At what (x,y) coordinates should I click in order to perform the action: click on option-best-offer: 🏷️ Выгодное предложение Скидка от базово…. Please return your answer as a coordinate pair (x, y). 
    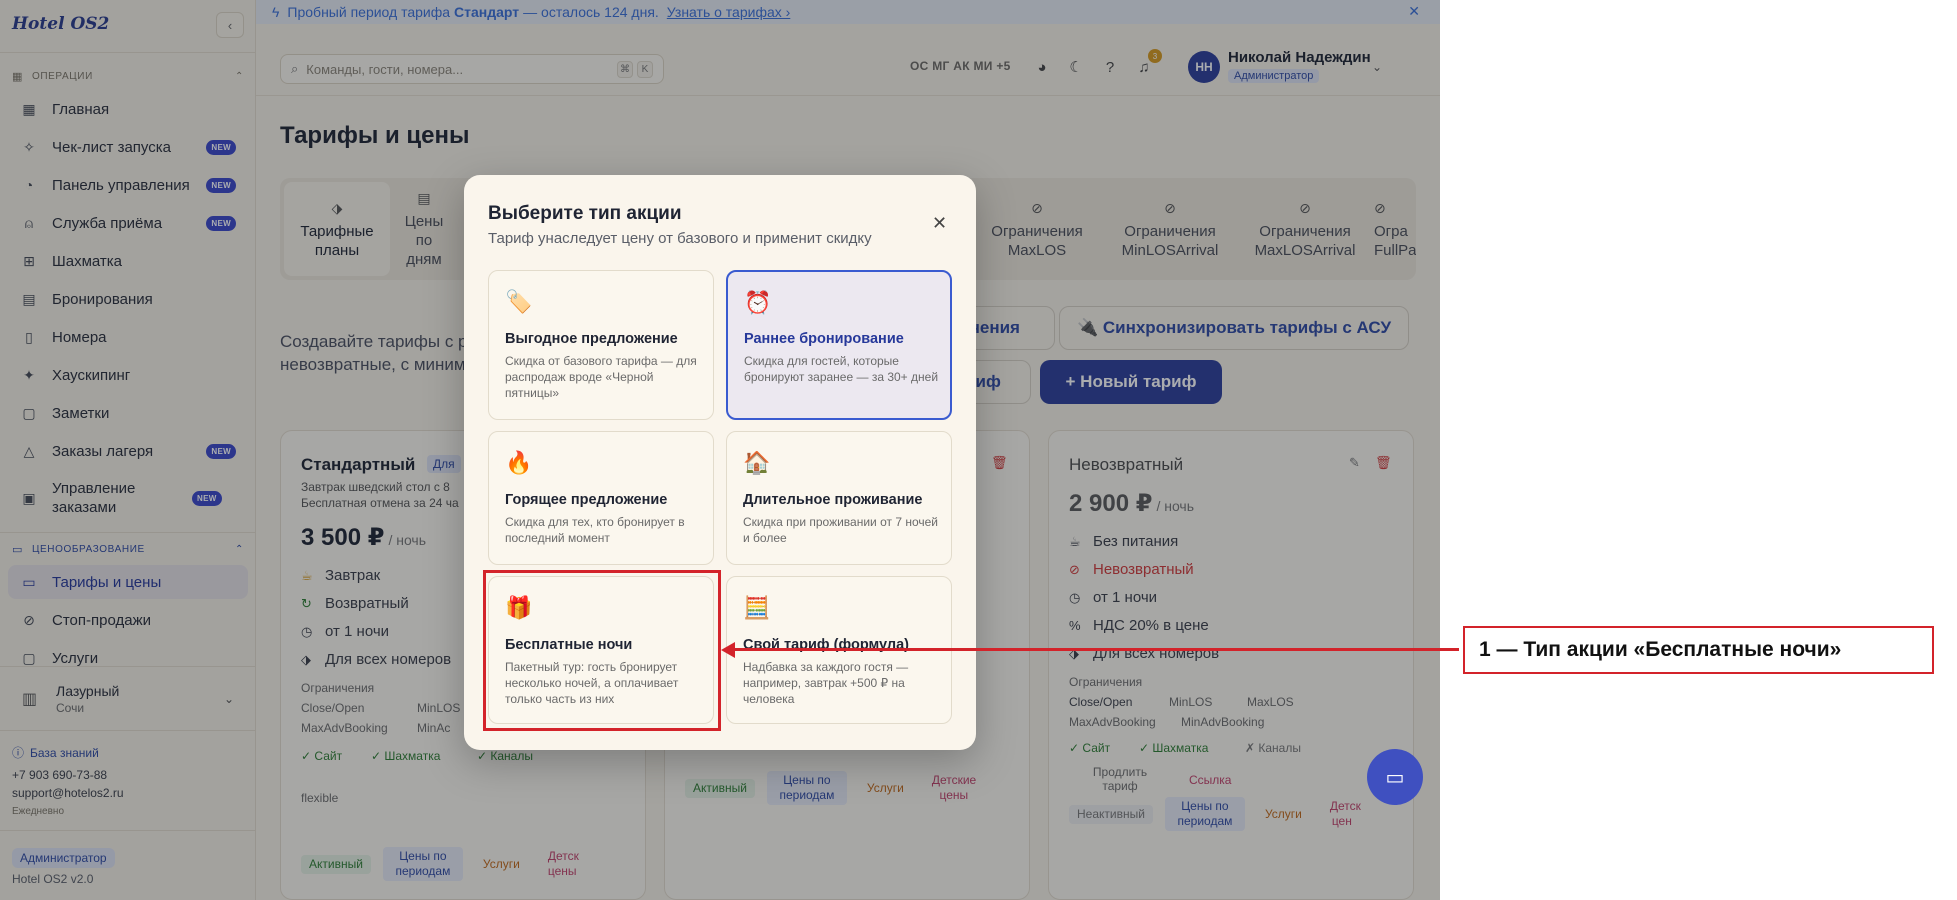
    Looking at the image, I should click on (601, 345).